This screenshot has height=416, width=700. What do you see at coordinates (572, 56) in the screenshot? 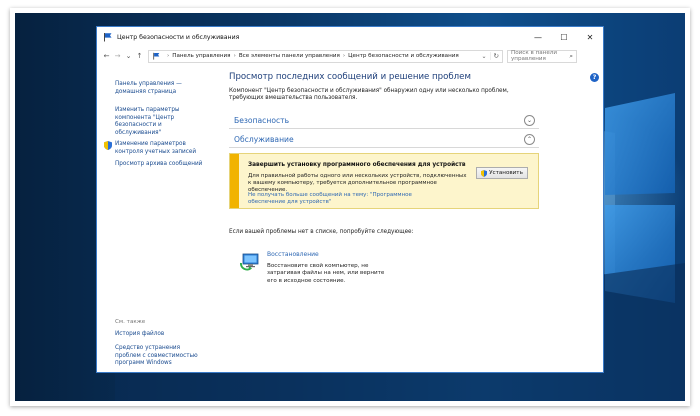
I see `search-icon: ⌕` at bounding box center [572, 56].